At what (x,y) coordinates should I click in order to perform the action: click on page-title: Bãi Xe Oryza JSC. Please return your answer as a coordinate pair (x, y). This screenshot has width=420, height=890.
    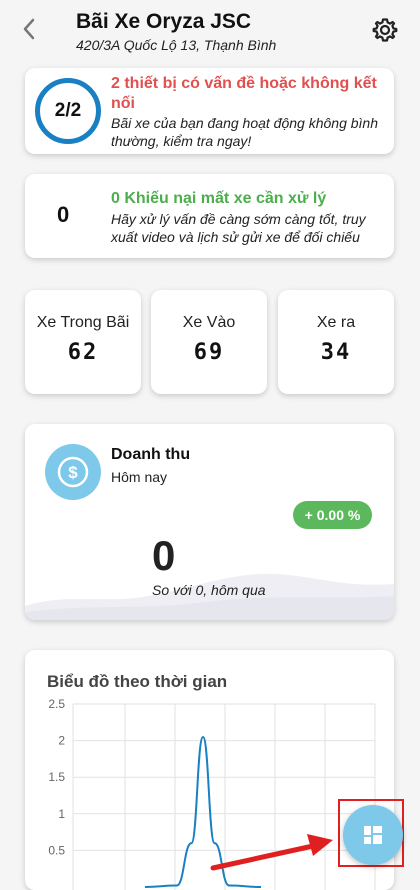
    Looking at the image, I should click on (164, 21).